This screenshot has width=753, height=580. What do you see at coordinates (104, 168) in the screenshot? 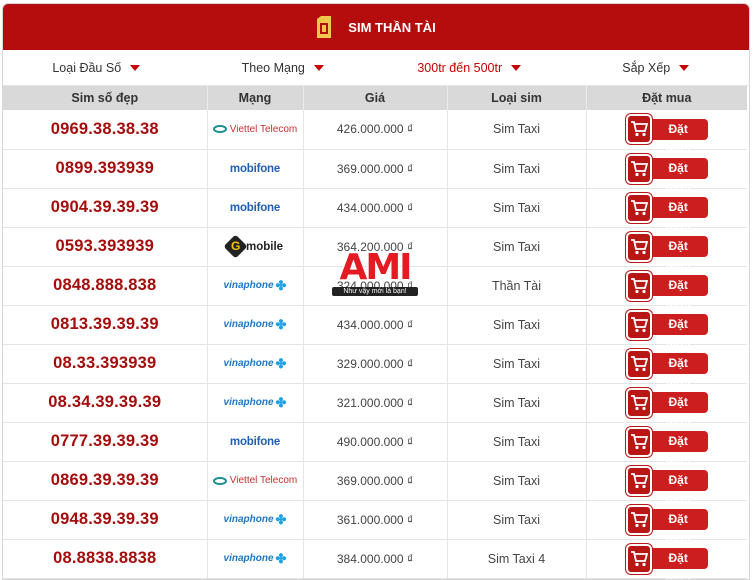
I see `sim-number: 0899.393939` at bounding box center [104, 168].